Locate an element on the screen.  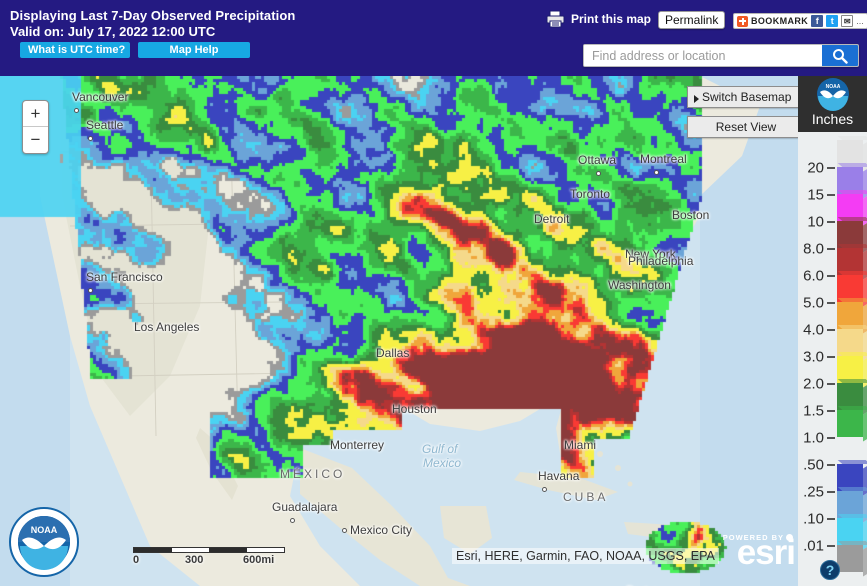
valid-time-text: Valid on: July 17, 2022 12:00 UTC is located at coordinates (113, 31).